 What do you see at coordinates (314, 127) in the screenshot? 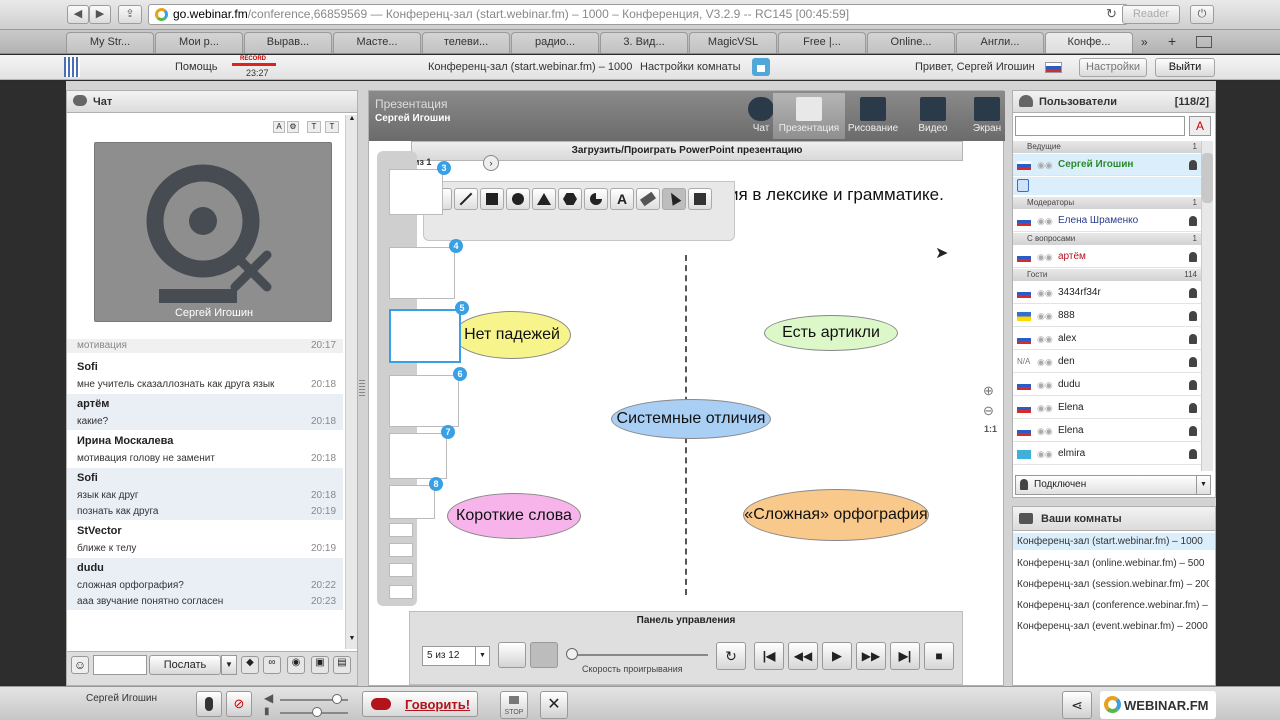
I see `text-format-icon: T` at bounding box center [314, 127].